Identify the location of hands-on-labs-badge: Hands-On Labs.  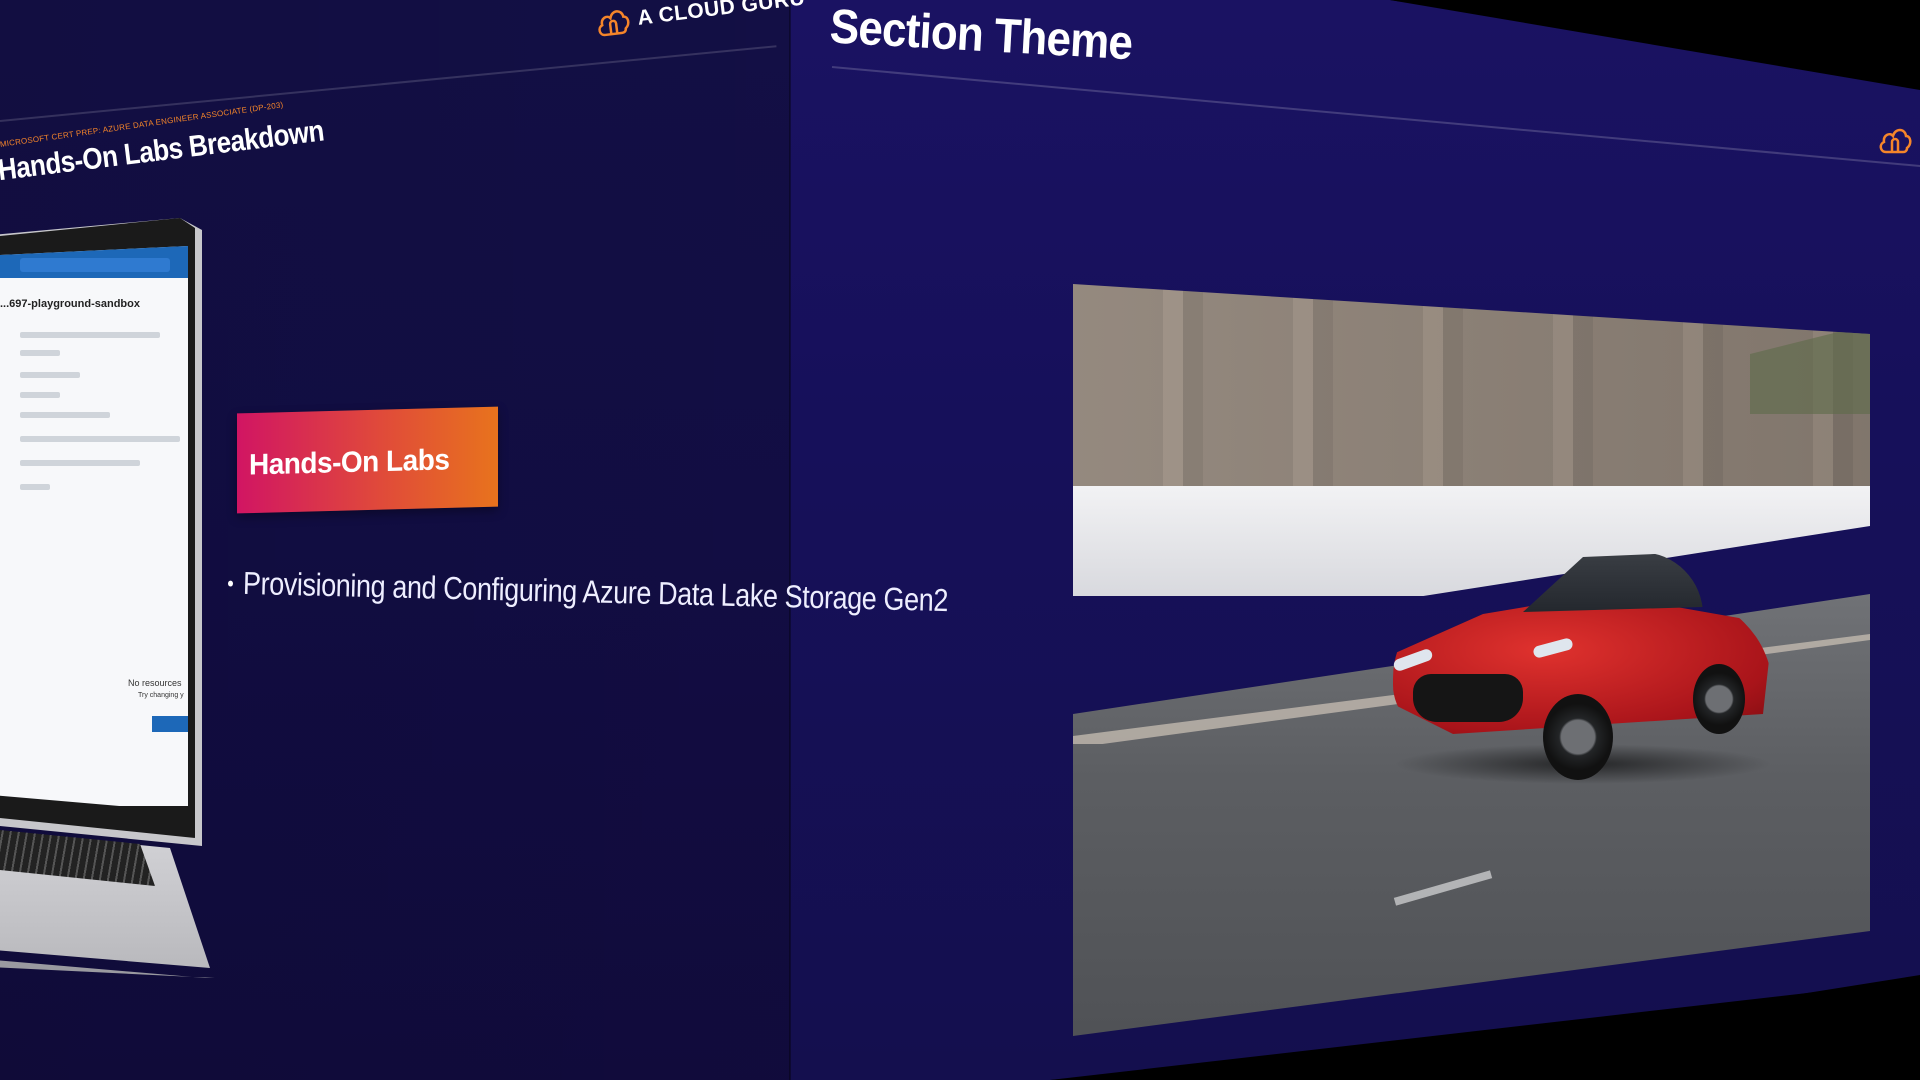
(367, 460).